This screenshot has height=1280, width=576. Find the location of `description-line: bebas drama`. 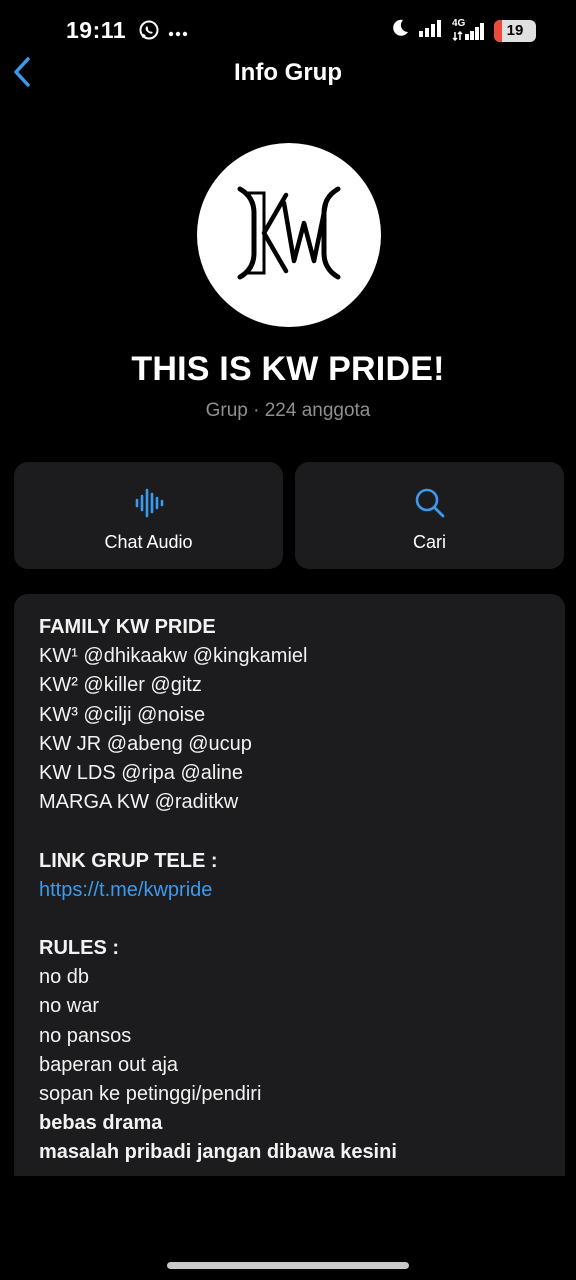

description-line: bebas drama is located at coordinates (101, 1123).